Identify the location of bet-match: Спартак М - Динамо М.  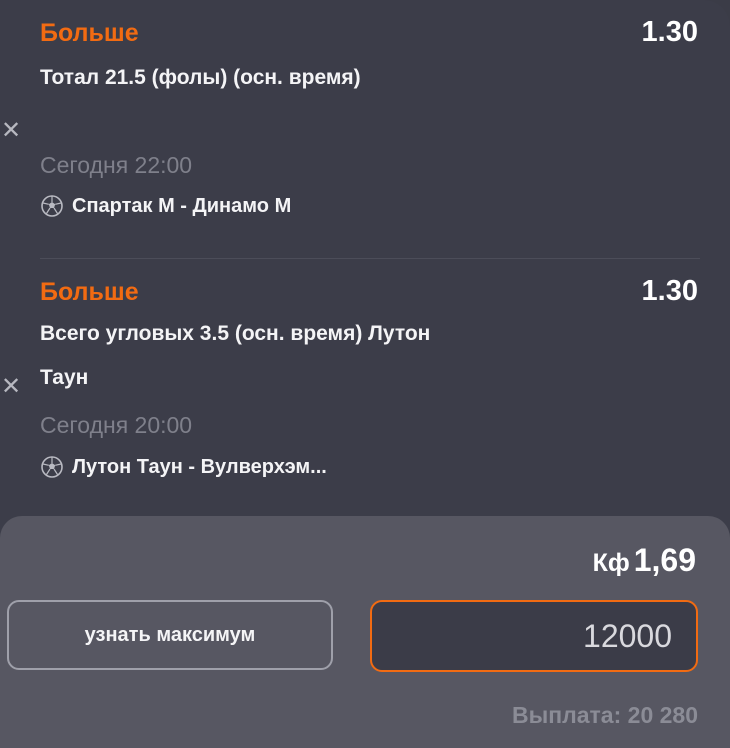
(165, 206).